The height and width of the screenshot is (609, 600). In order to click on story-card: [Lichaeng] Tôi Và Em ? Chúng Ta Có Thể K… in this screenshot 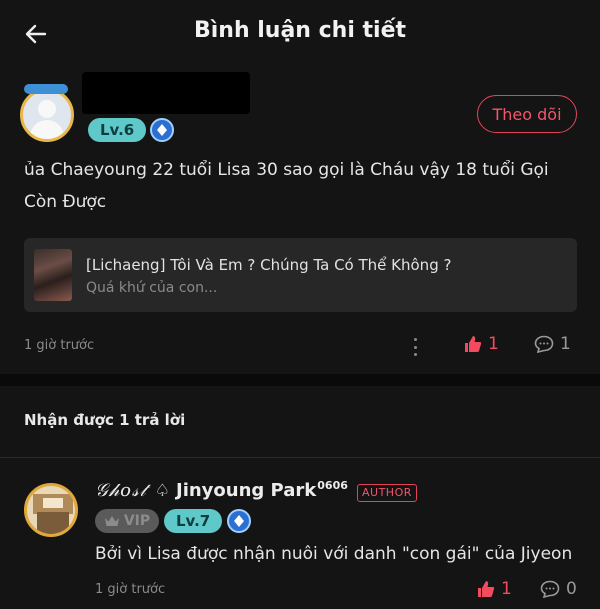, I will do `click(300, 275)`.